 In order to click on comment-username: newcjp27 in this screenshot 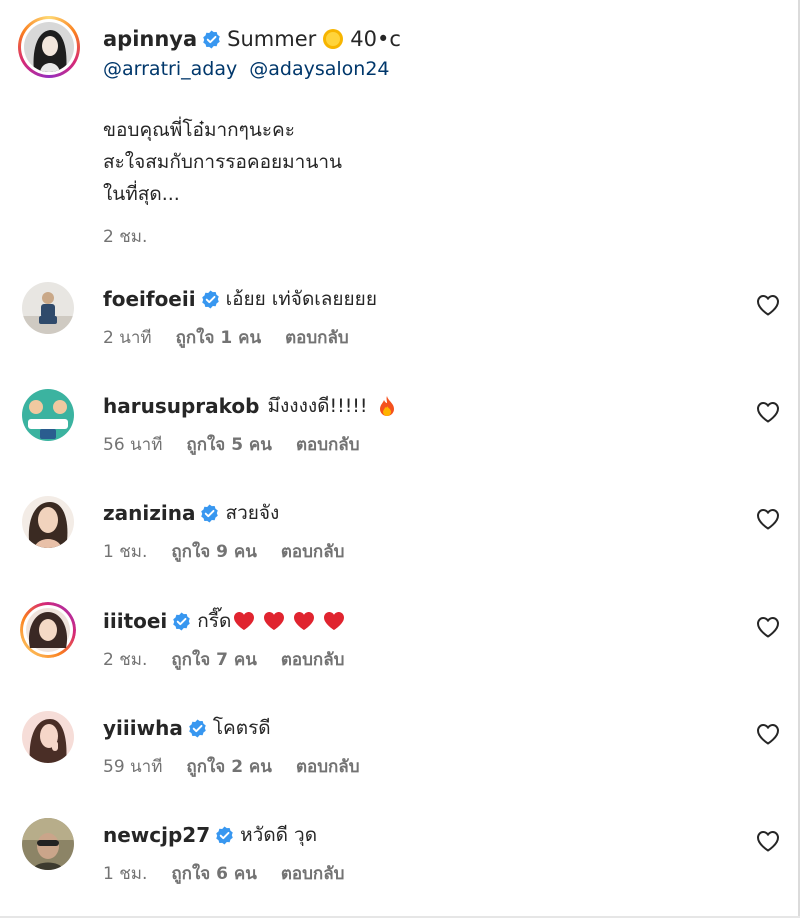, I will do `click(156, 835)`.